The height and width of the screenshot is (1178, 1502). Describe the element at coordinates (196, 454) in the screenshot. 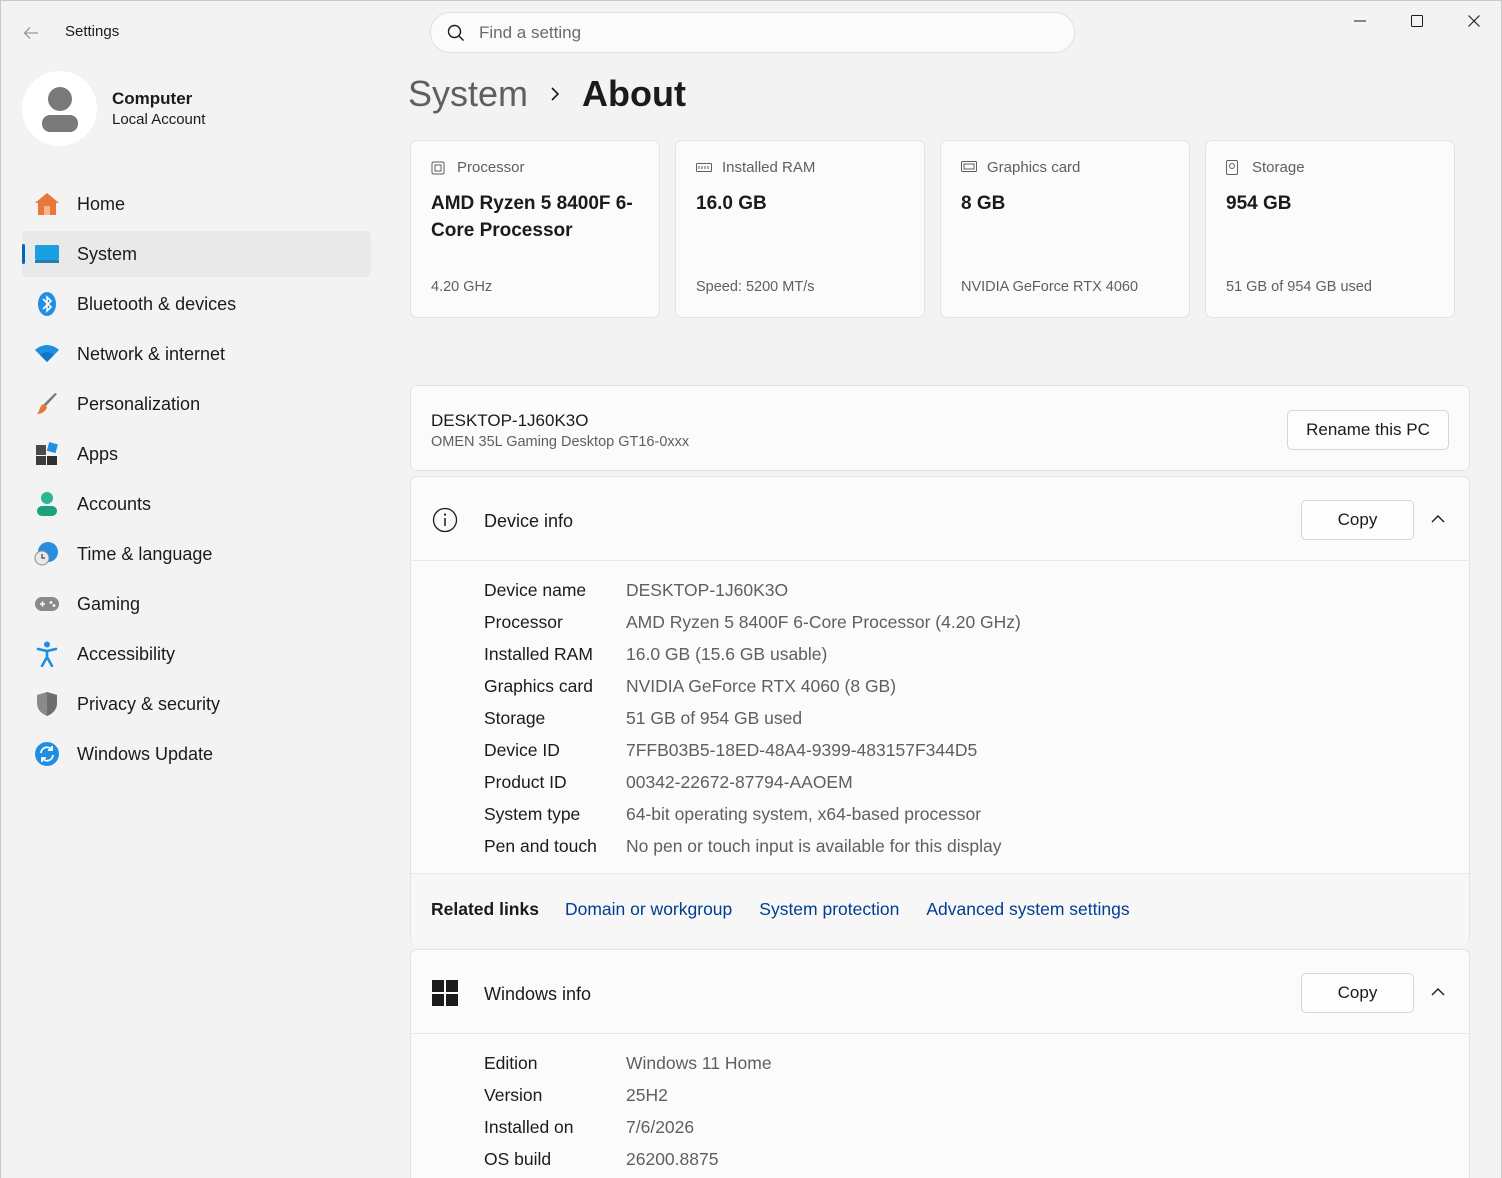

I see `sidebar-item-apps: Apps` at that location.